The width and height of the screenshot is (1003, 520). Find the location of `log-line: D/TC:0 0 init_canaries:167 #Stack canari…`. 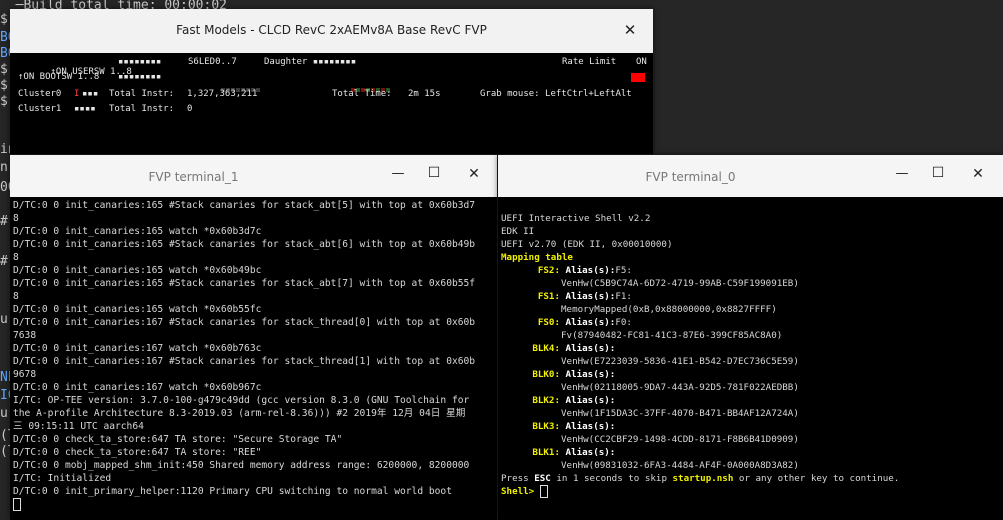

log-line: D/TC:0 0 init_canaries:167 #Stack canari… is located at coordinates (244, 322).